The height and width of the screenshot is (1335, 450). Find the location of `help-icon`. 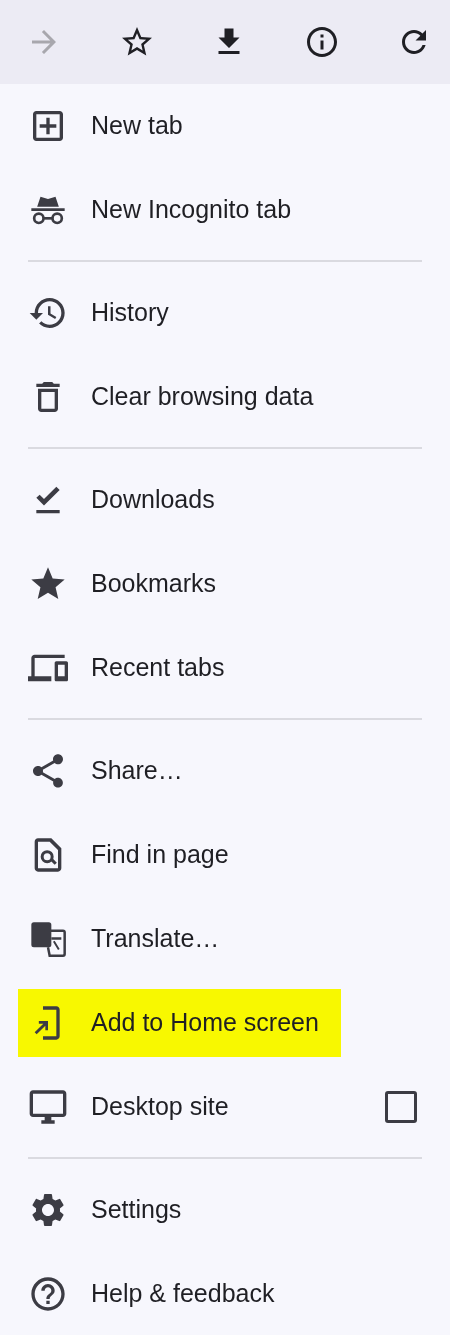

help-icon is located at coordinates (48, 1294).